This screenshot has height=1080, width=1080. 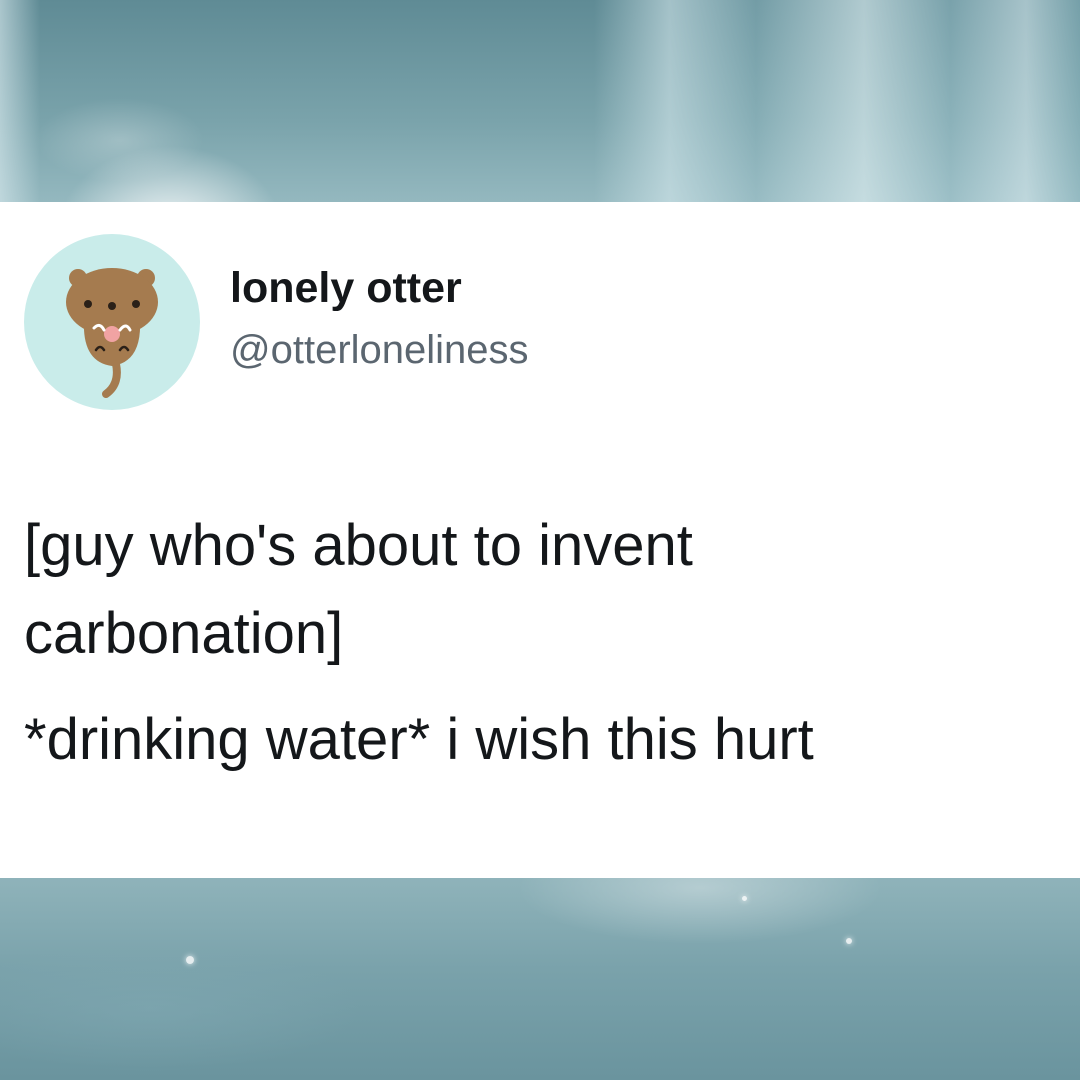 I want to click on profile-avatar, so click(x=112, y=322).